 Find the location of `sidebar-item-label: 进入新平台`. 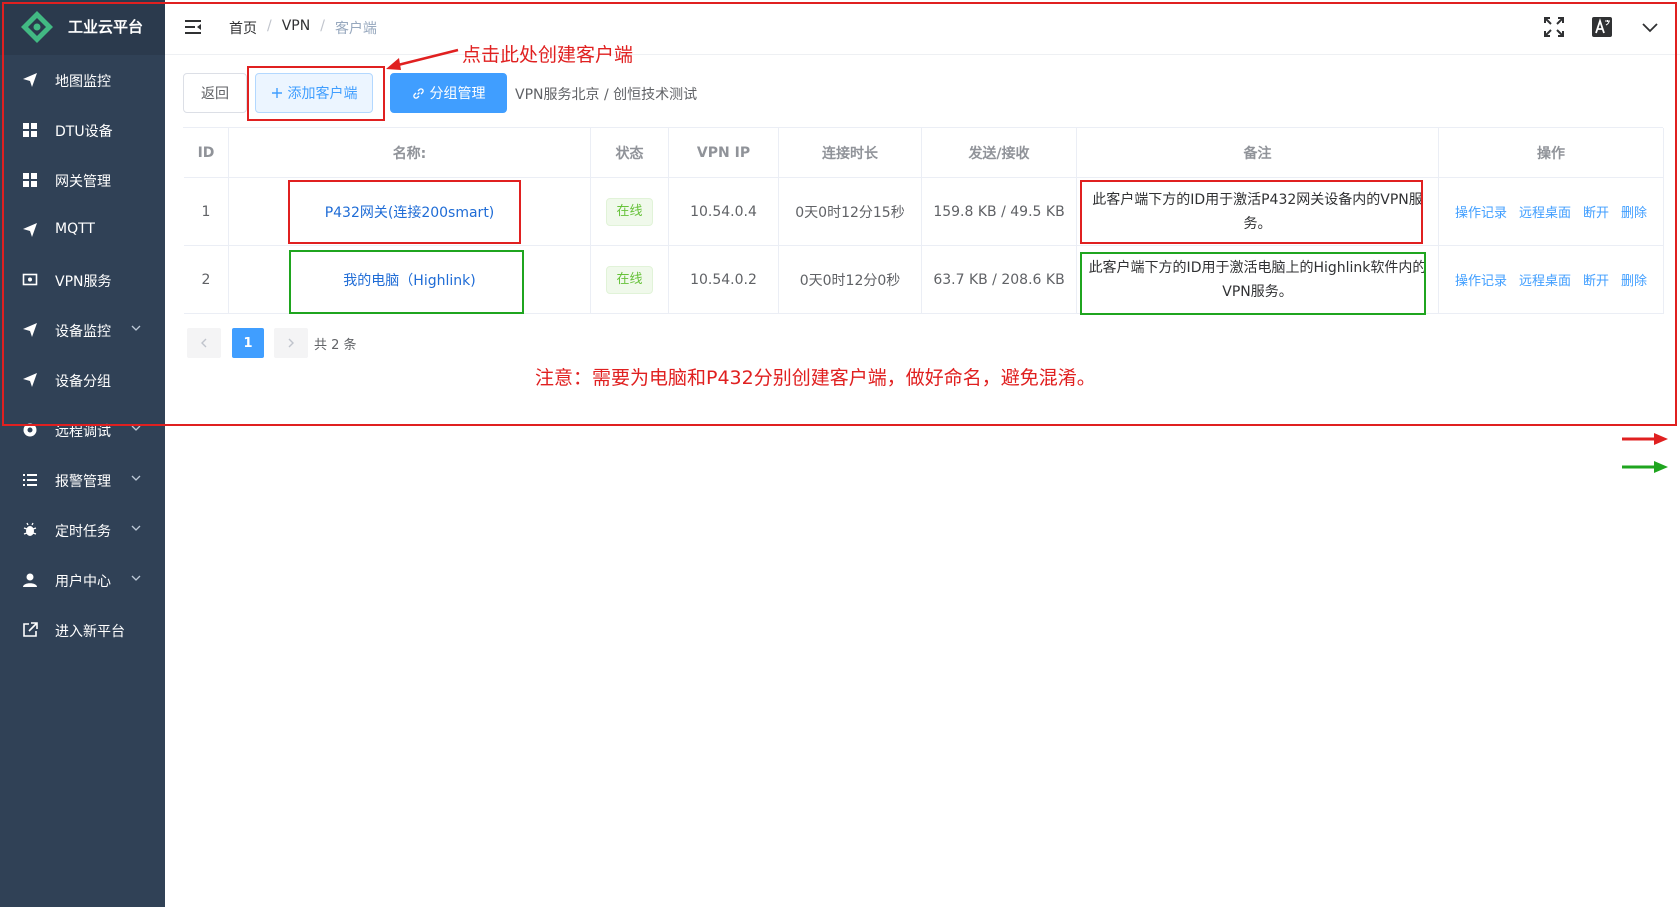

sidebar-item-label: 进入新平台 is located at coordinates (90, 632).